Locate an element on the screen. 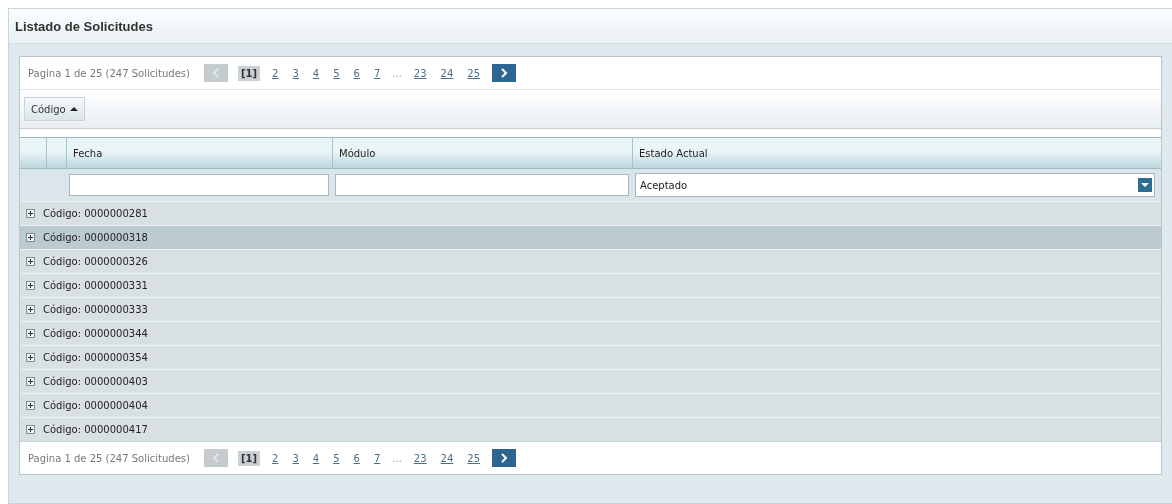  column-header: Módulo is located at coordinates (357, 153).